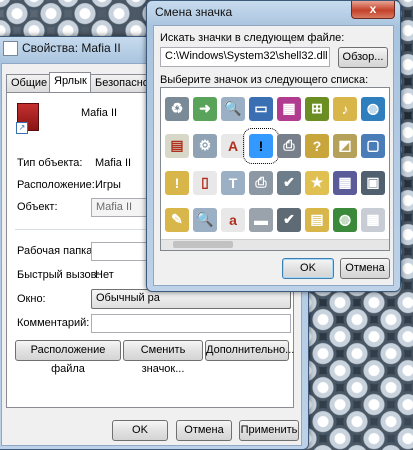 The height and width of the screenshot is (450, 413). Describe the element at coordinates (68, 357) in the screenshot. I see `open-file-location-button: Расположение файла` at that location.